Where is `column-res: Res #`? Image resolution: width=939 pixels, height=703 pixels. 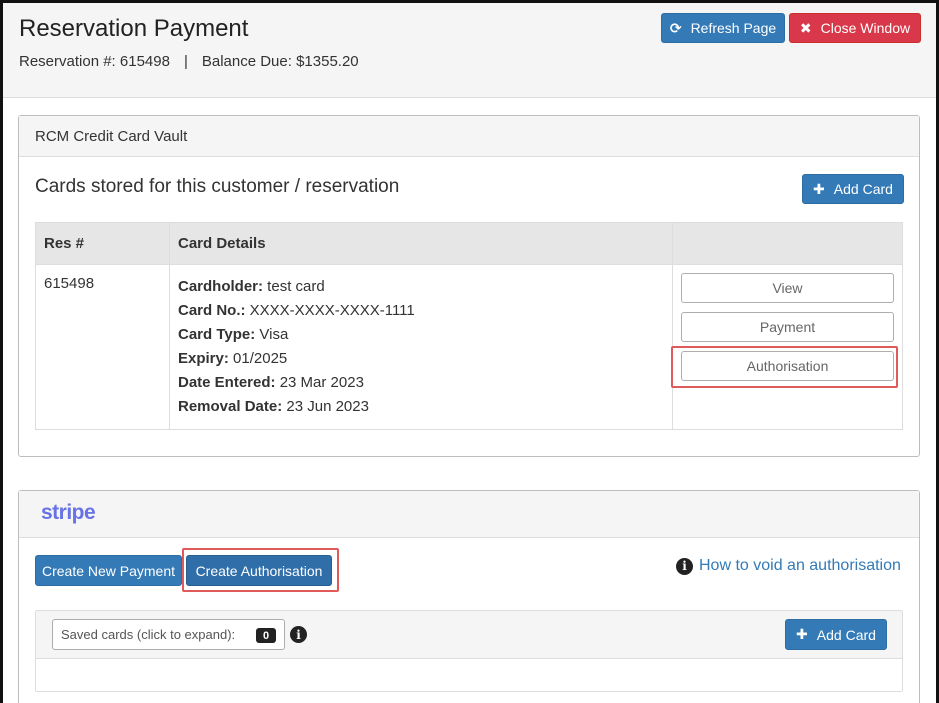 column-res: Res # is located at coordinates (102, 243).